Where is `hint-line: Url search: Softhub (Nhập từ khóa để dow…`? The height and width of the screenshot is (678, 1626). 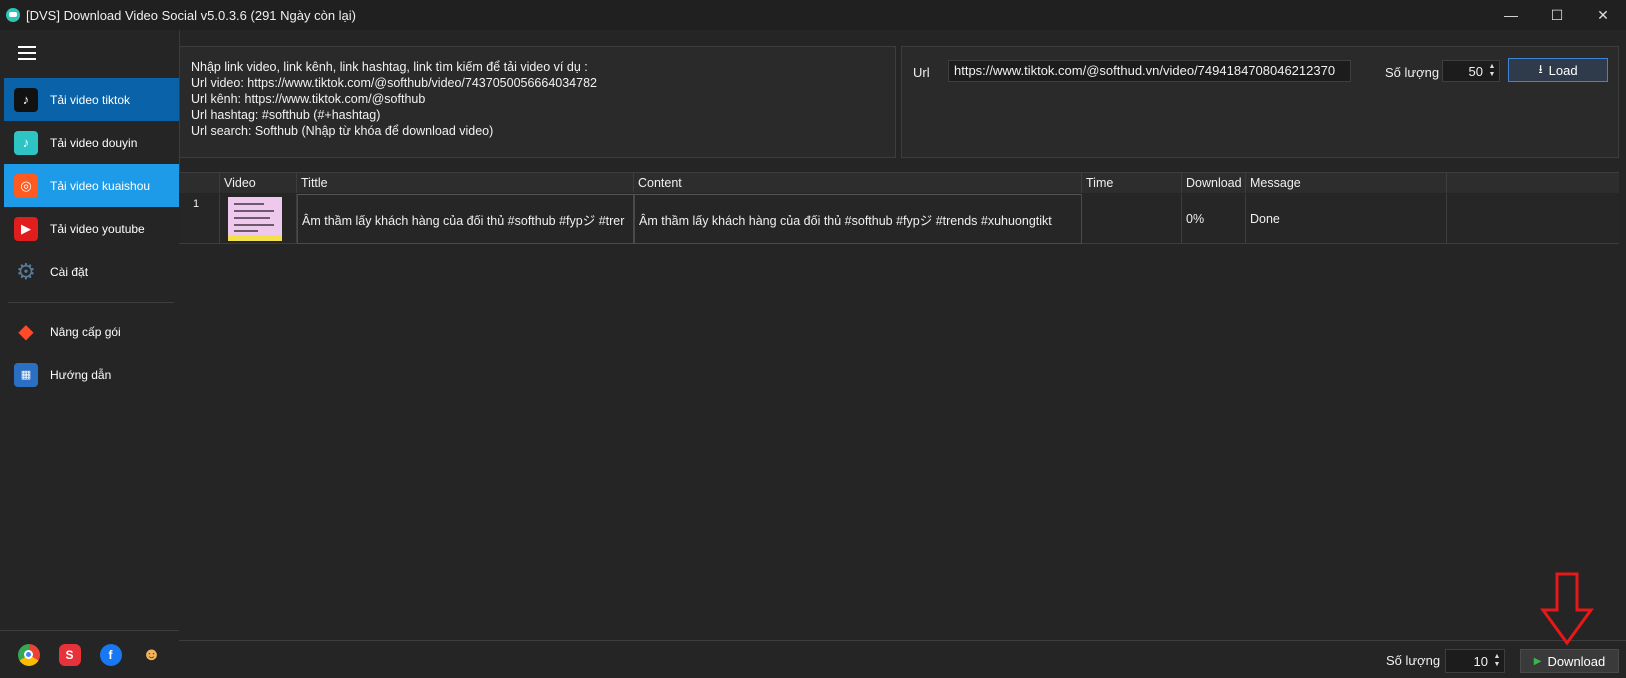 hint-line: Url search: Softhub (Nhập từ khóa để dow… is located at coordinates (342, 131).